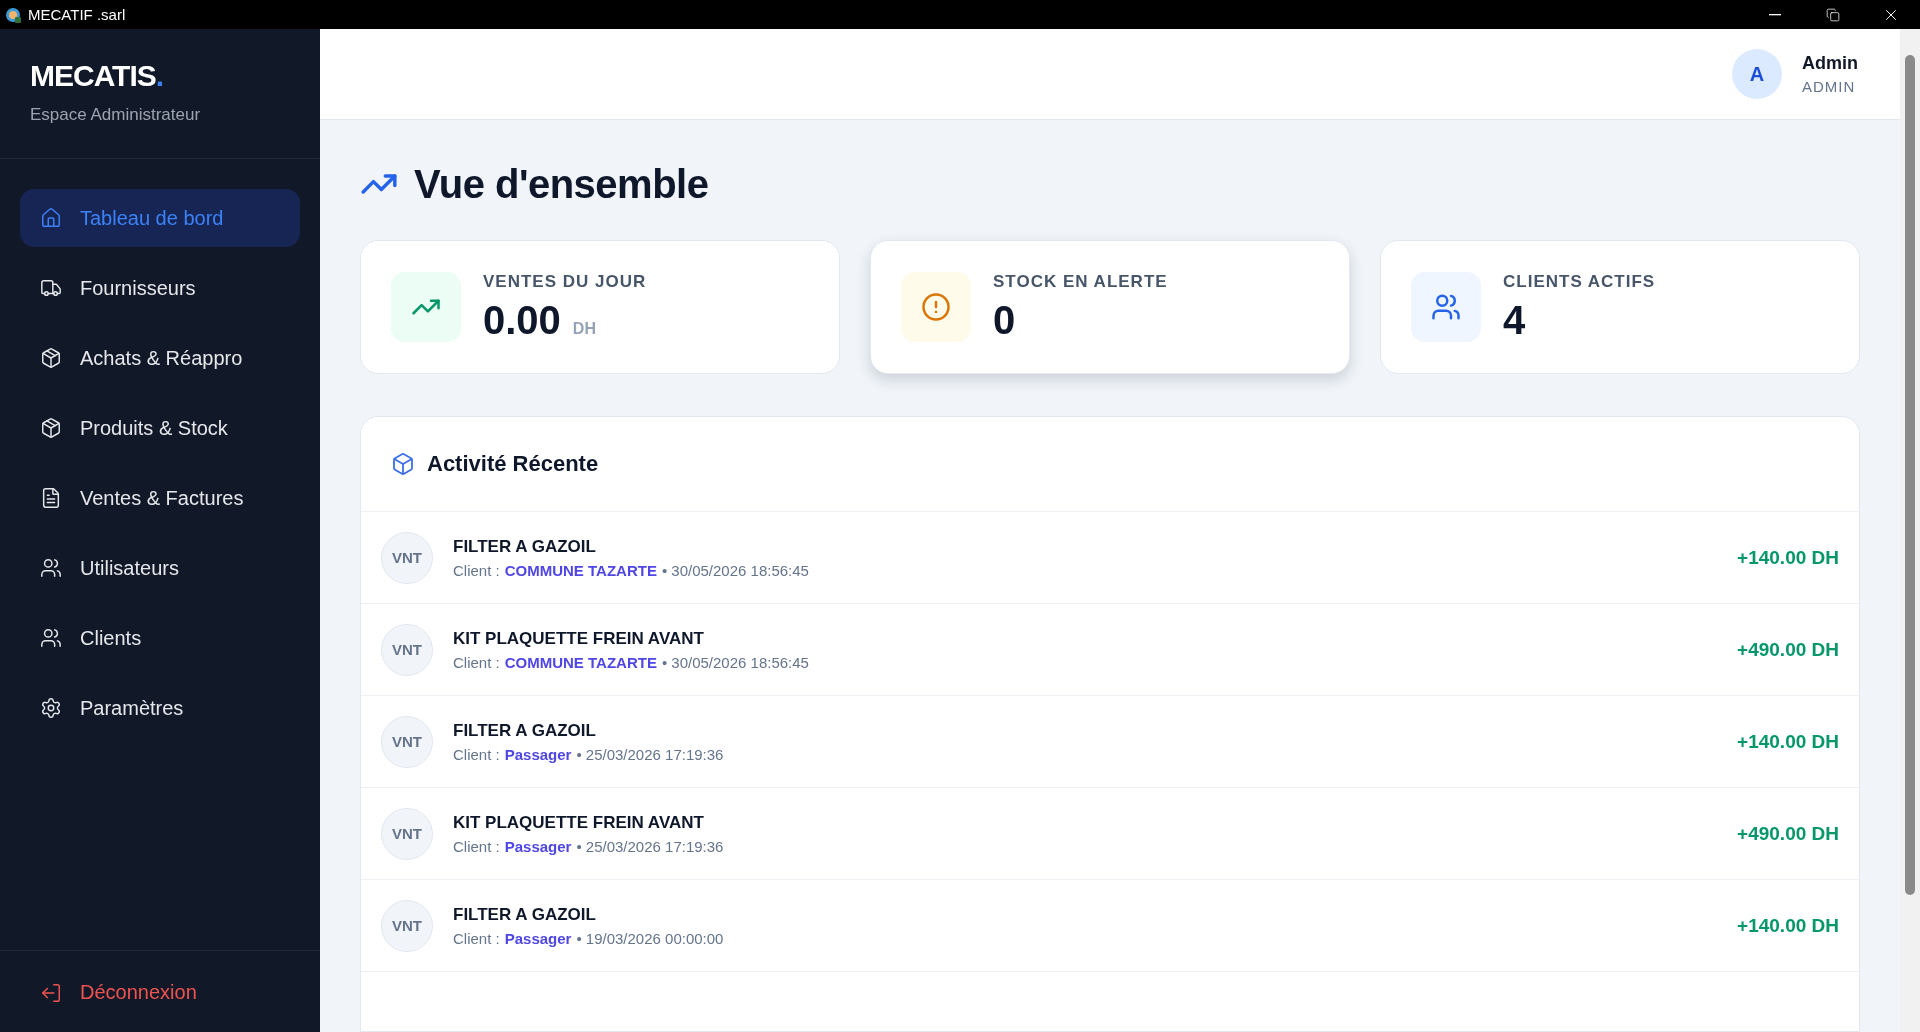 Image resolution: width=1920 pixels, height=1032 pixels. What do you see at coordinates (77, 14) in the screenshot?
I see `window-title: MECATIF .sarl` at bounding box center [77, 14].